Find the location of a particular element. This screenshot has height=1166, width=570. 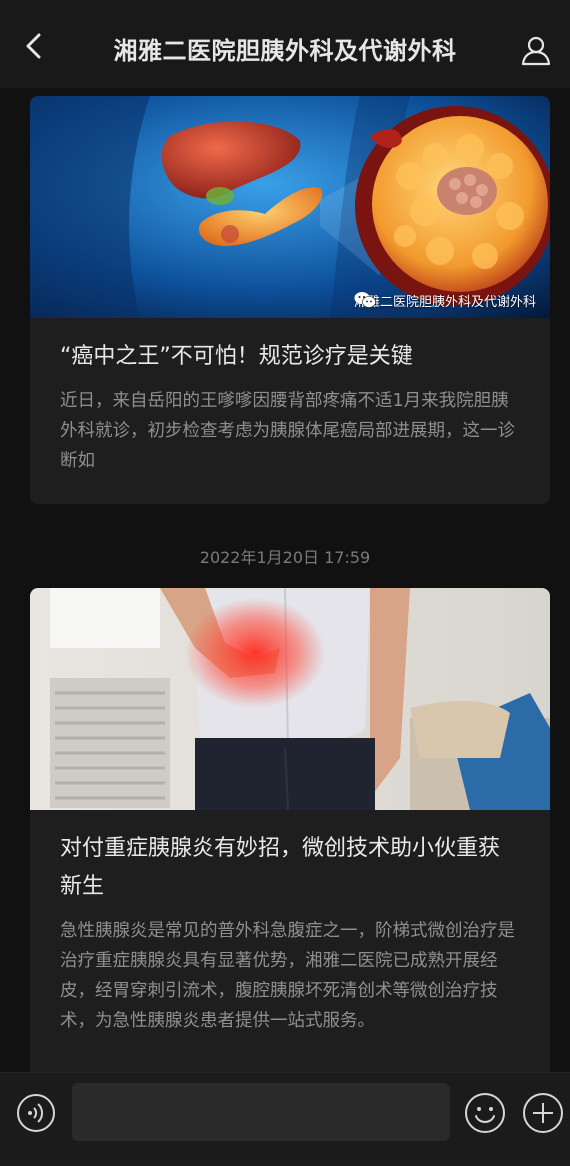

back-button is located at coordinates (34, 46).